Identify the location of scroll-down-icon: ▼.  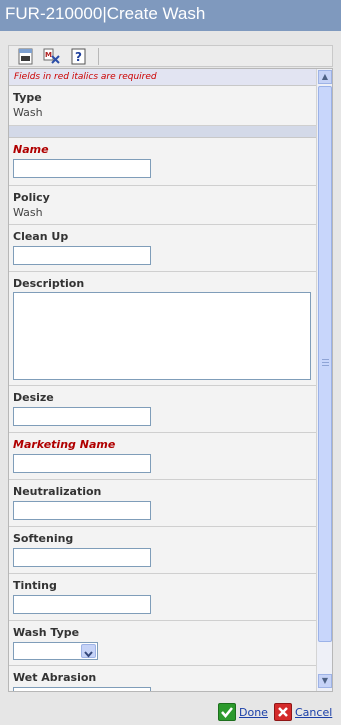
(325, 681).